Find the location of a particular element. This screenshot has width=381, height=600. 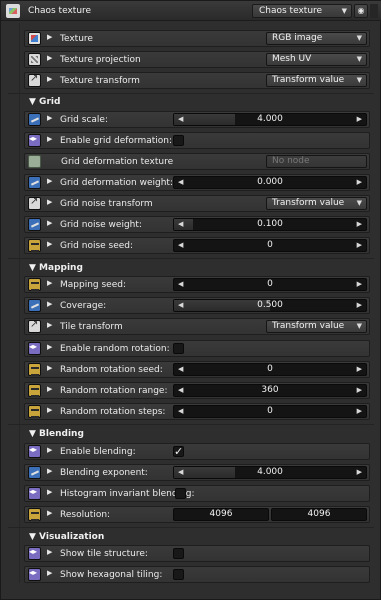

texture-row: ▶ Texture RGB image ▼ is located at coordinates (197, 38).